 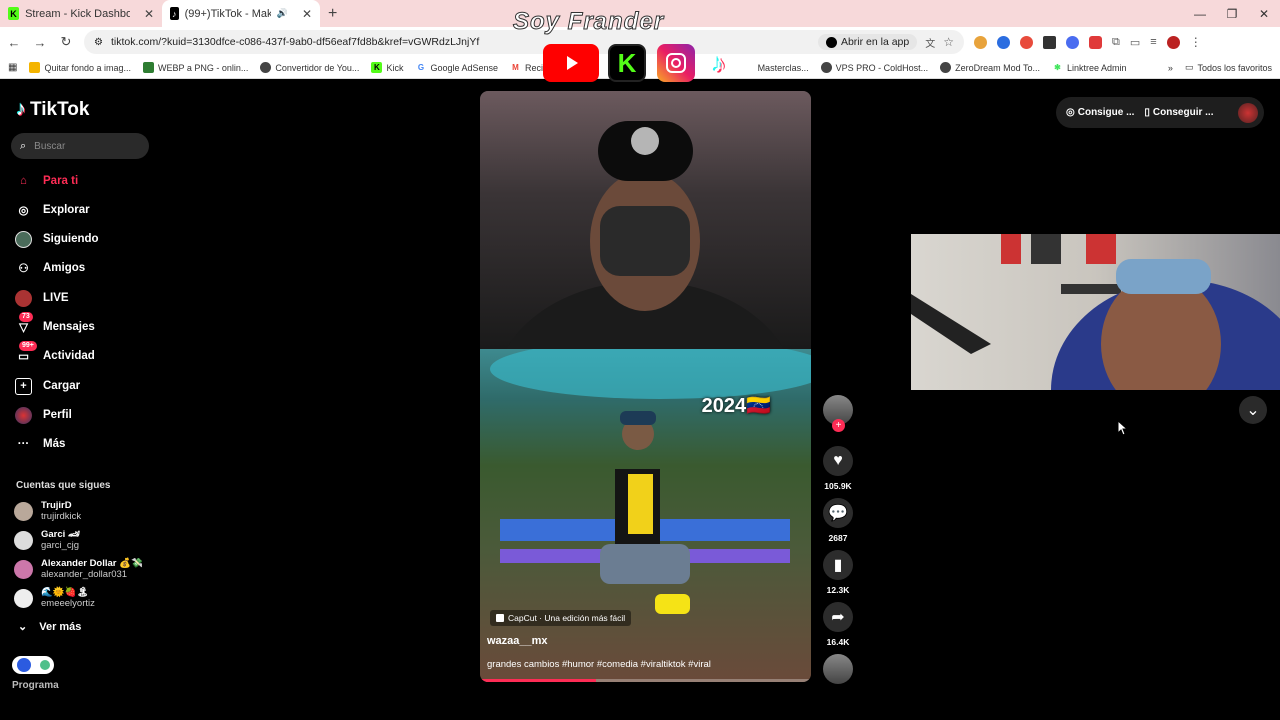 What do you see at coordinates (23, 211) in the screenshot?
I see `compass-icon: ◎` at bounding box center [23, 211].